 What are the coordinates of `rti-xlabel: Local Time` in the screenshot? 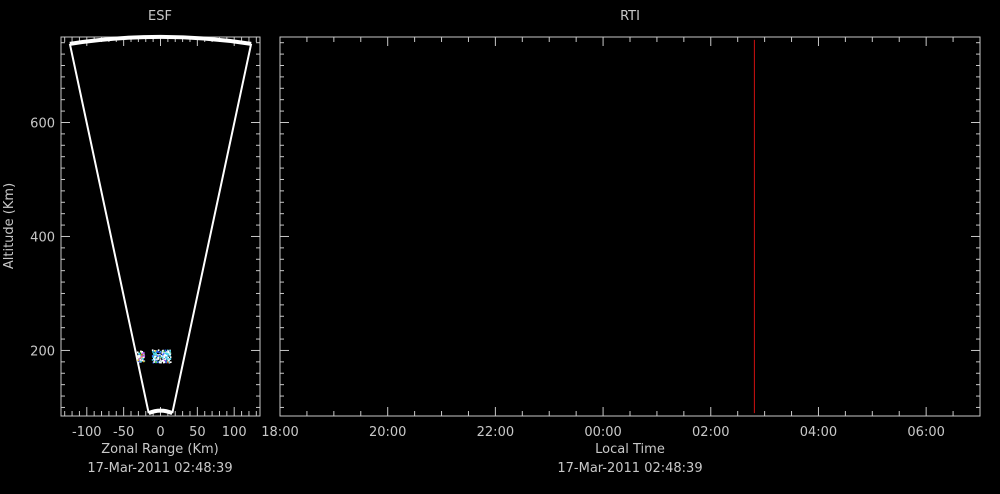 It's located at (630, 449).